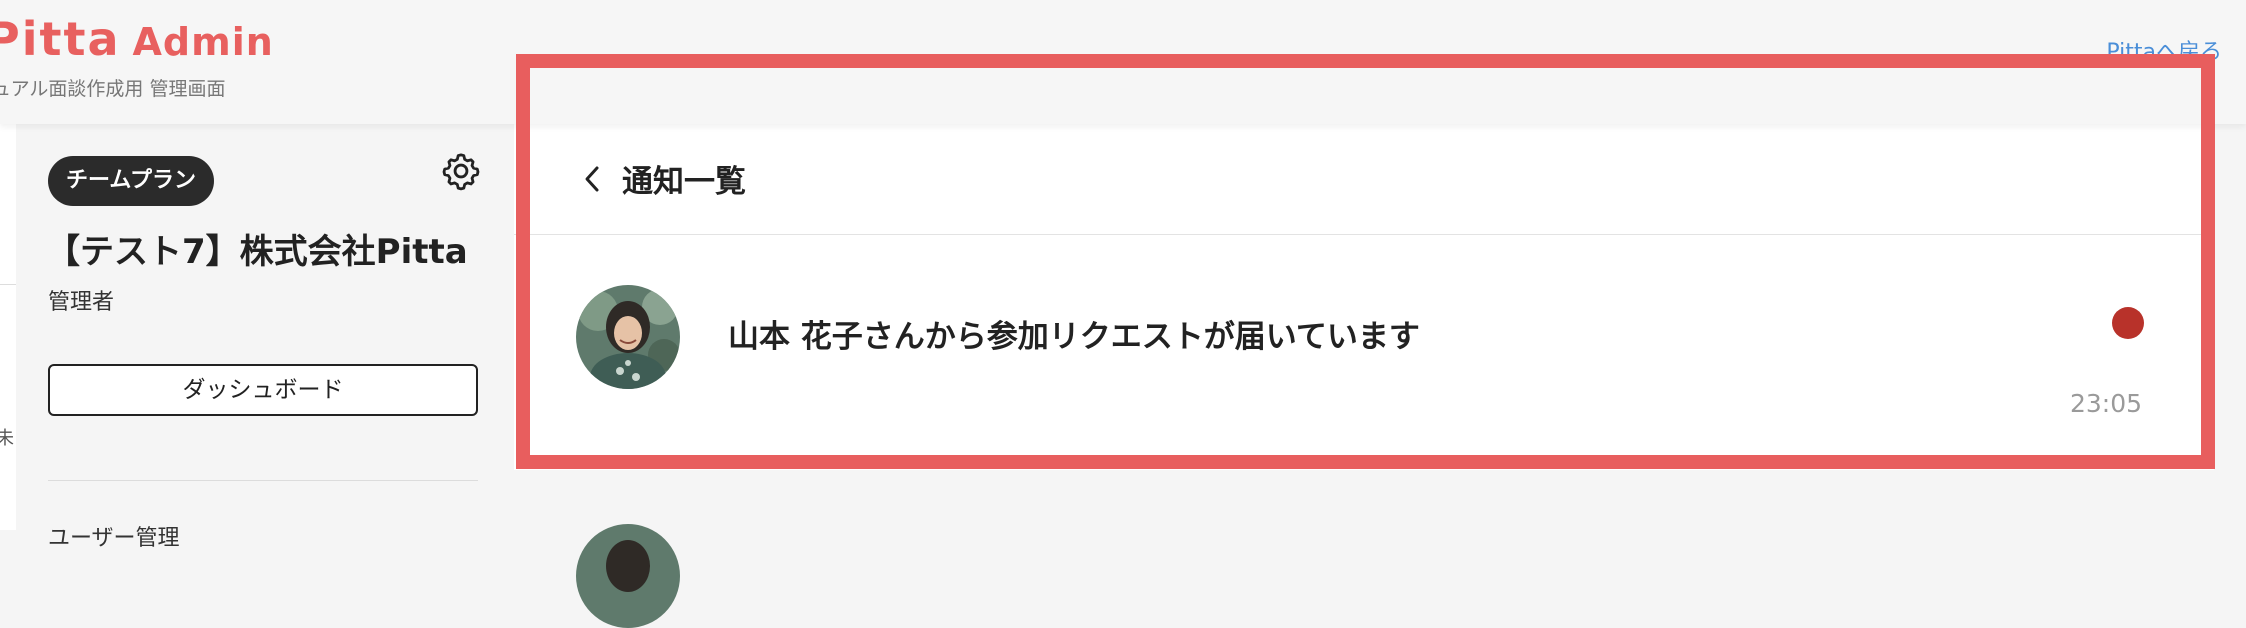 Image resolution: width=2246 pixels, height=628 pixels. I want to click on card-header: 通知一覧, so click(1364, 179).